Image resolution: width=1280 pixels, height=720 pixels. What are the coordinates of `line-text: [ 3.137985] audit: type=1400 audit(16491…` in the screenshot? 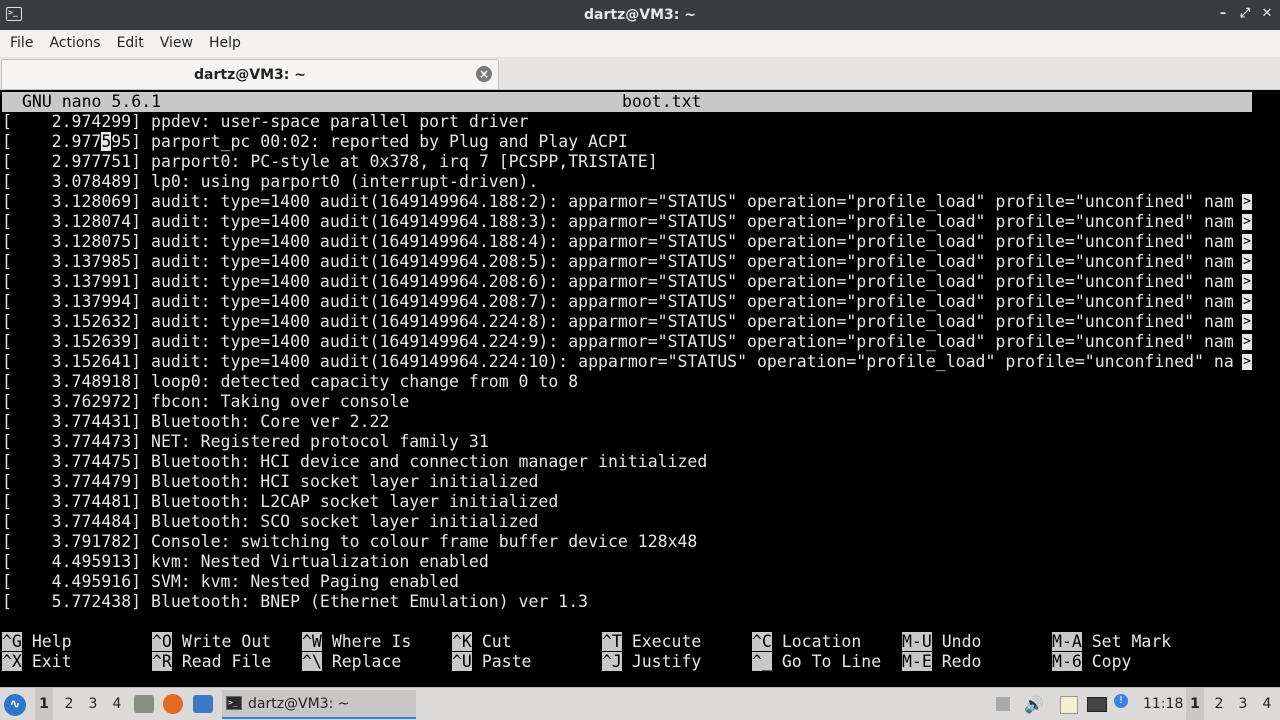 It's located at (618, 261).